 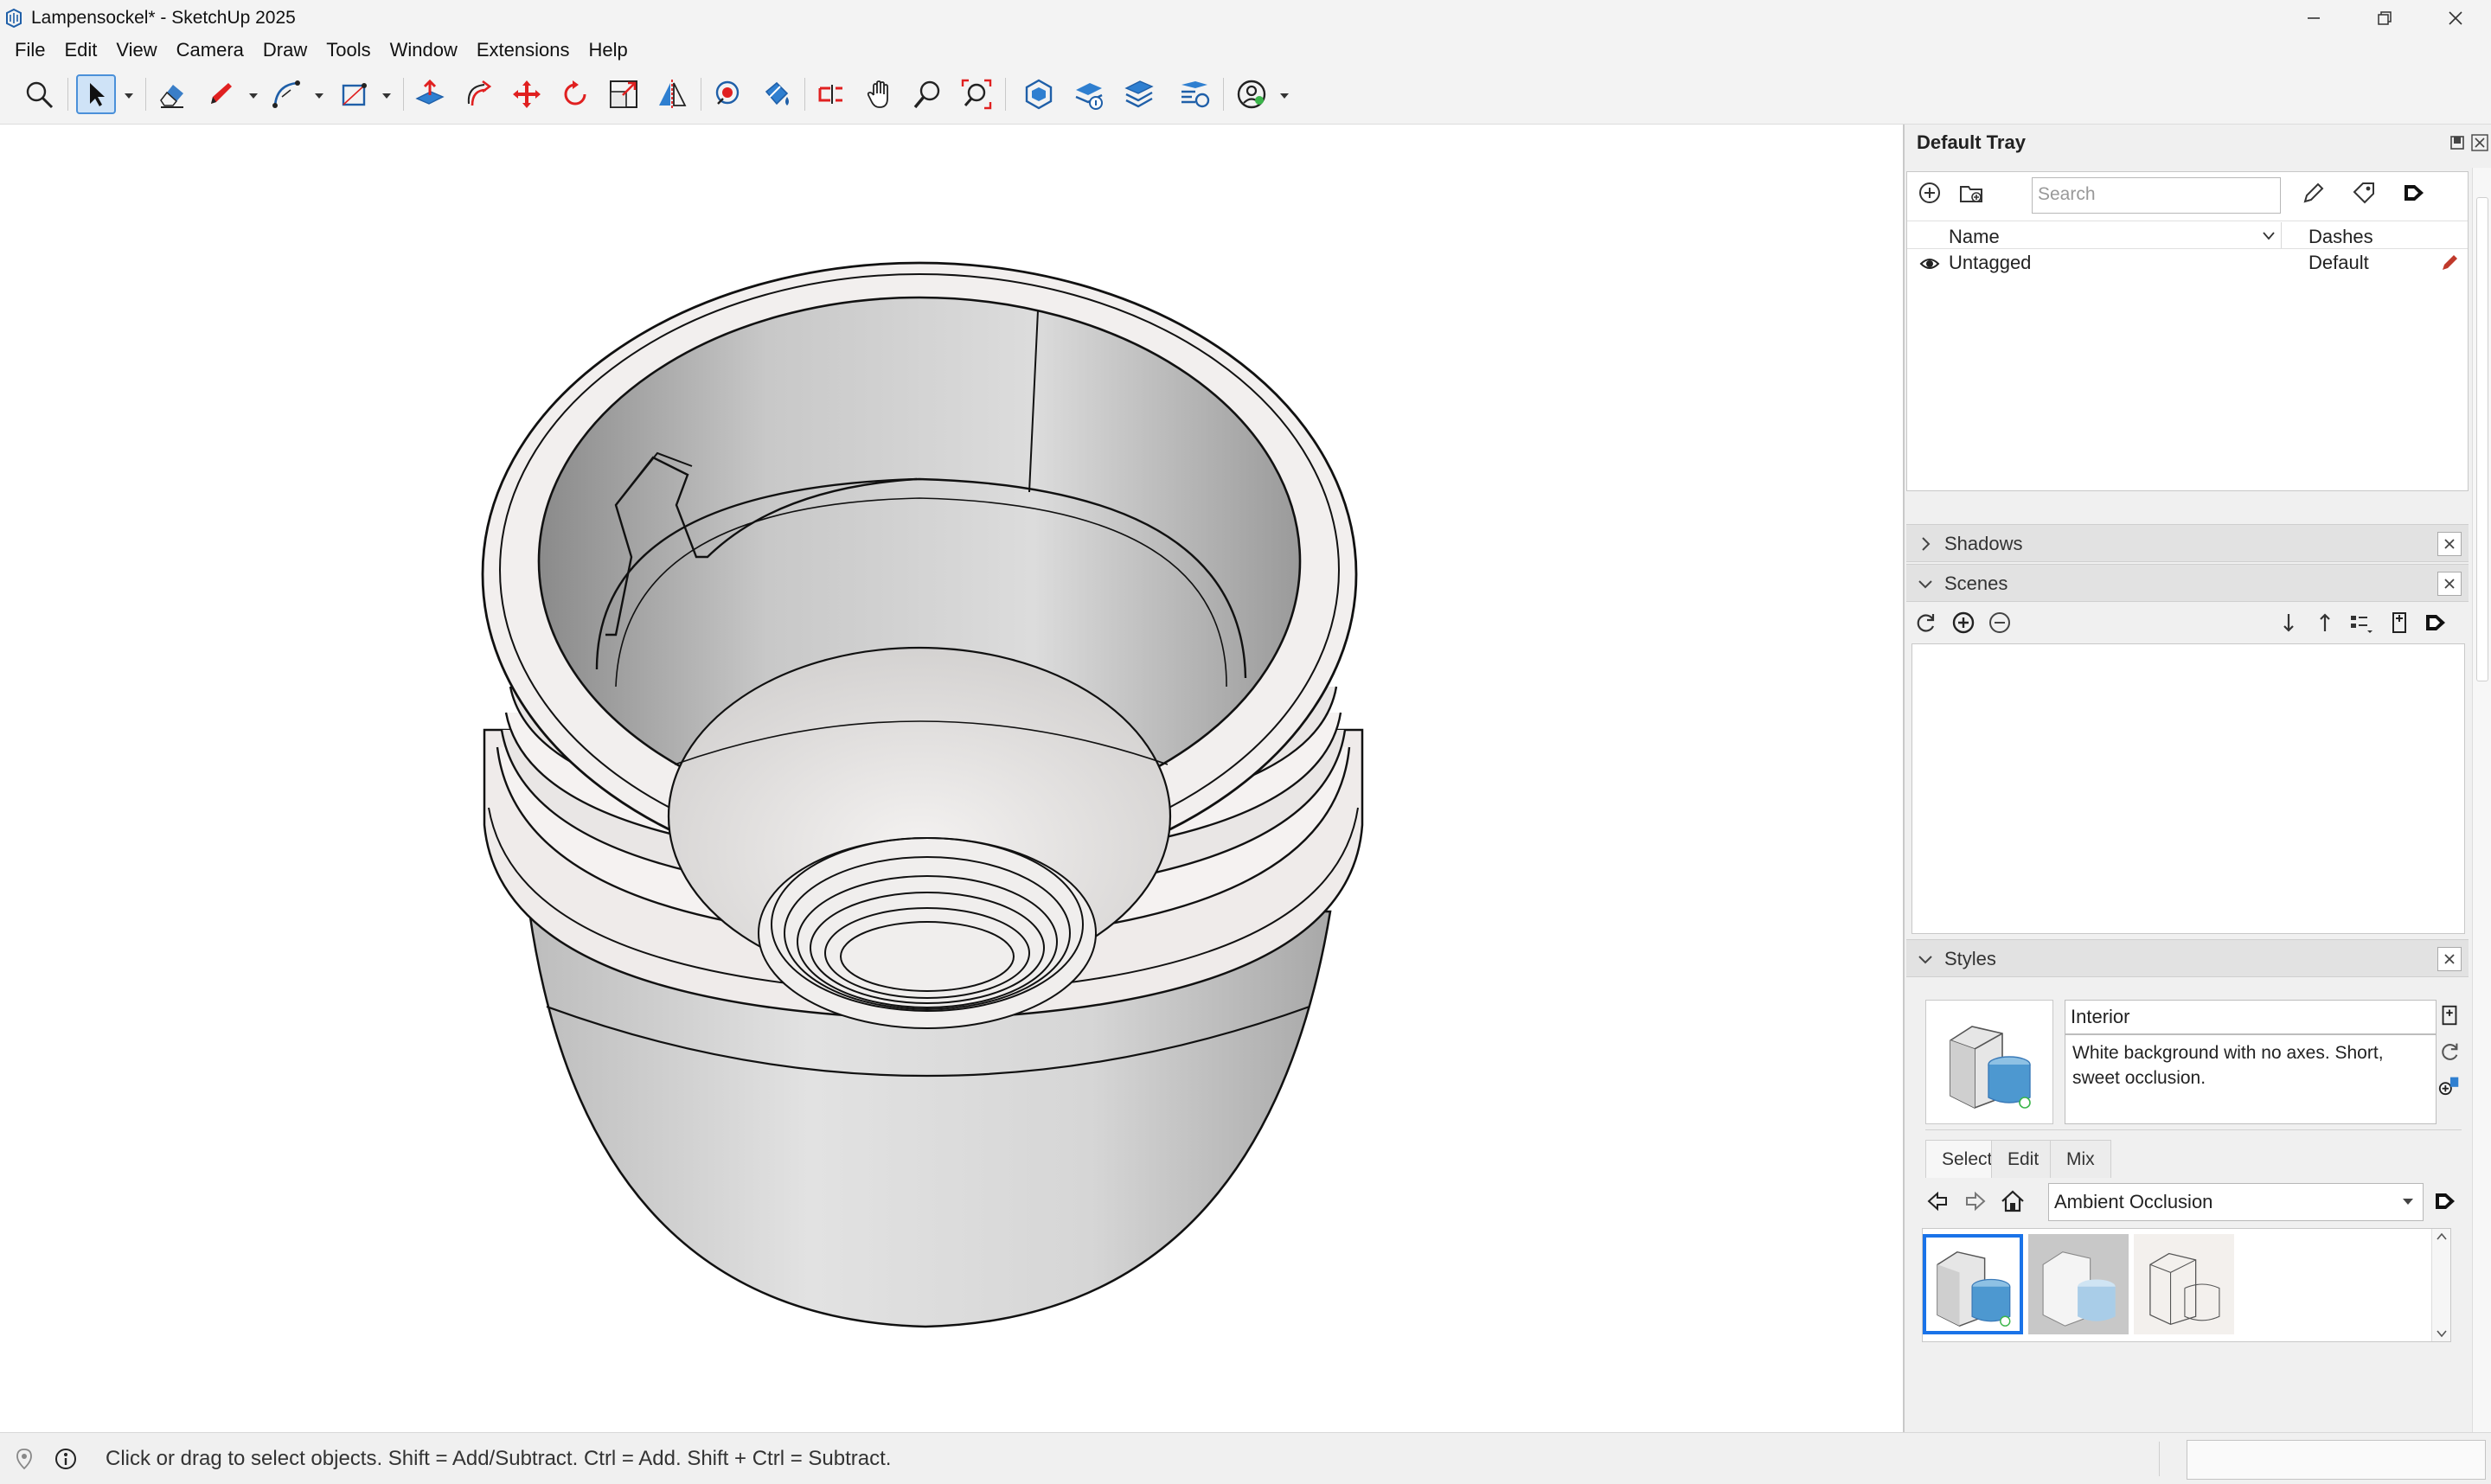 I want to click on tab-mix: Mix, so click(x=2081, y=1159).